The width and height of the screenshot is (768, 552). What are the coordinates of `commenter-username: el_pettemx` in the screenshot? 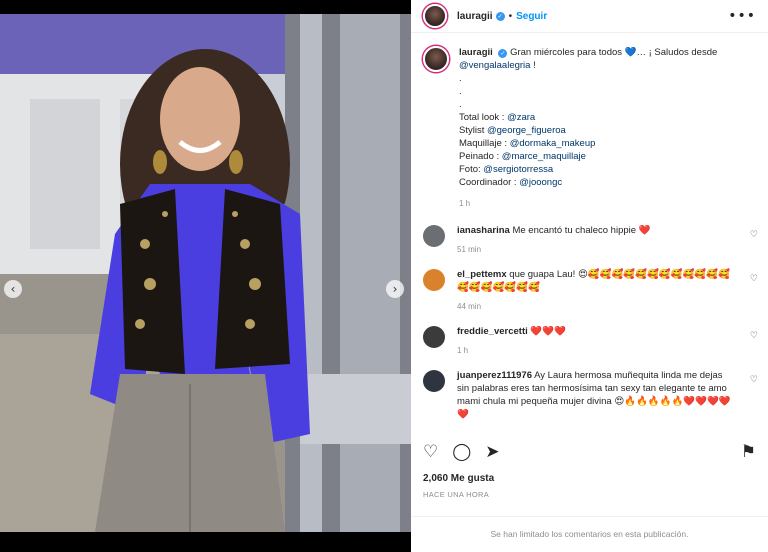 It's located at (482, 274).